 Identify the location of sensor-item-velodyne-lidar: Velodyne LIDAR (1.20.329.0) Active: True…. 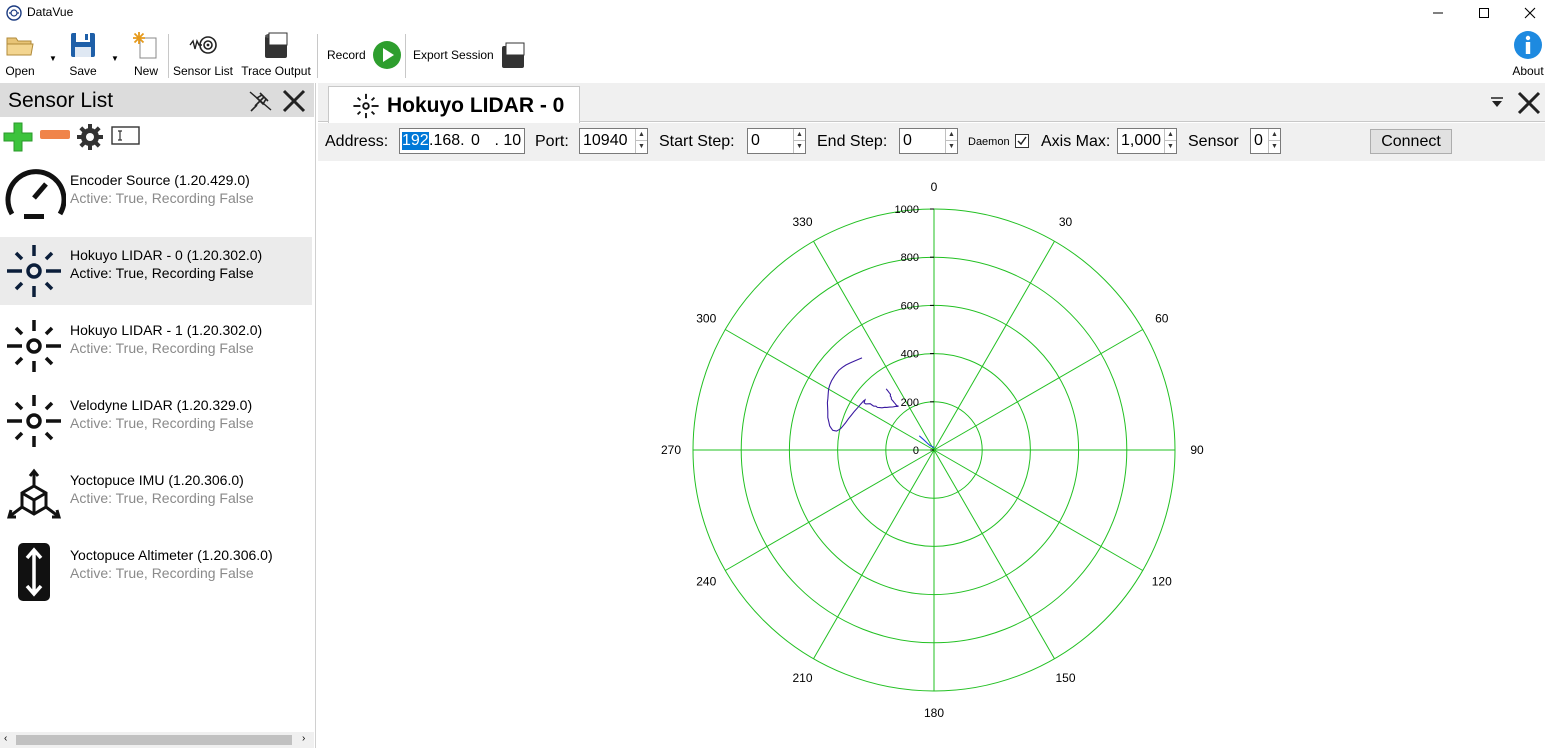
(156, 421).